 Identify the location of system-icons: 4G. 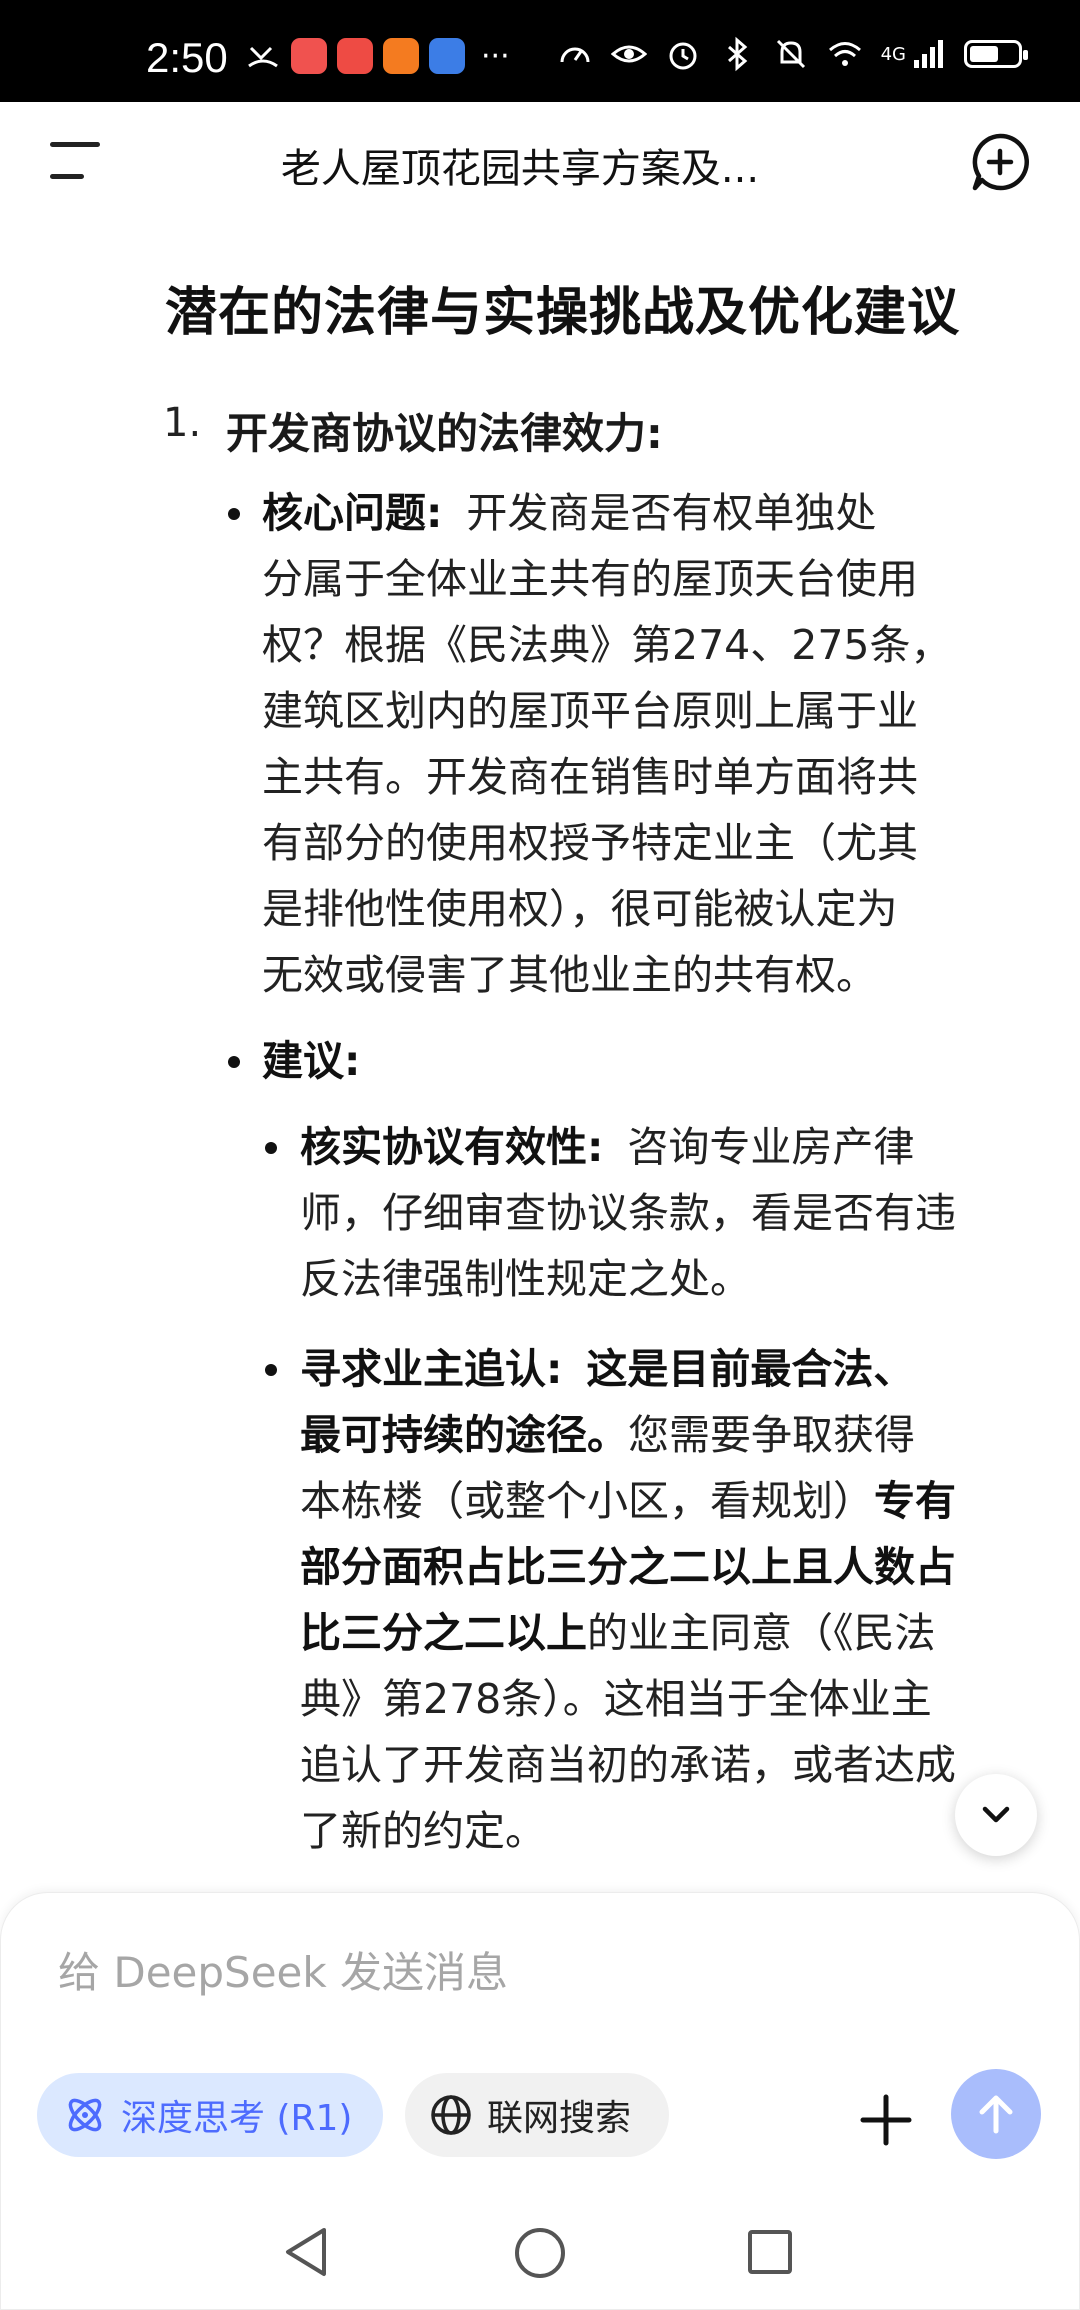
(792, 54).